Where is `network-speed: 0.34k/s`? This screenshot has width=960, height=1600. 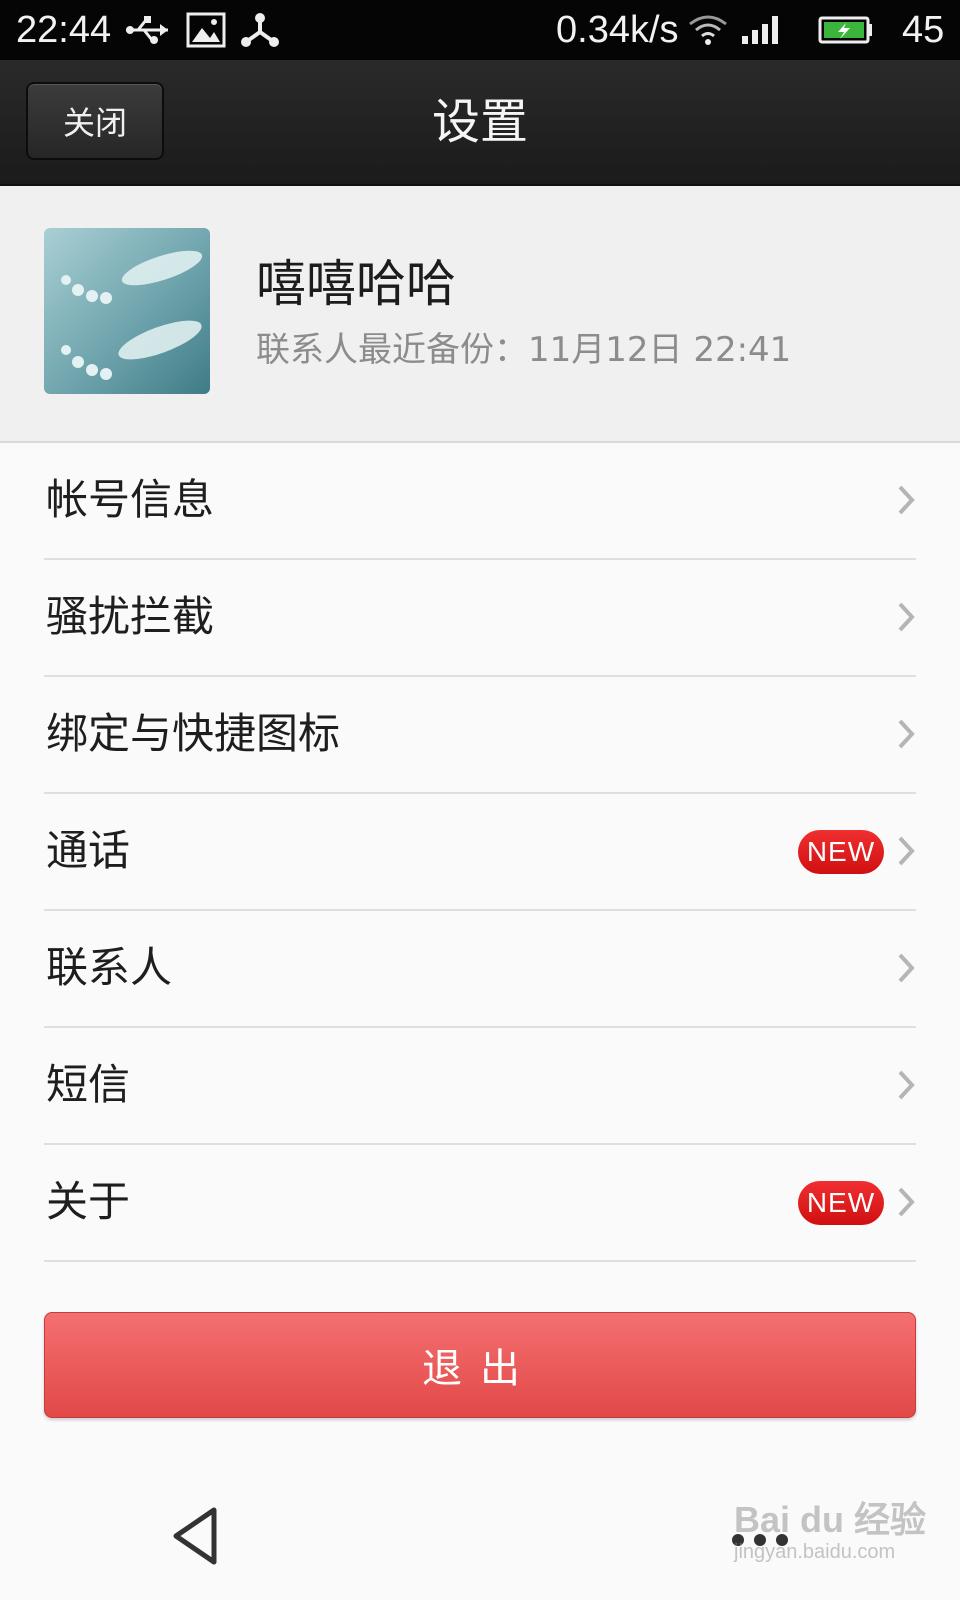 network-speed: 0.34k/s is located at coordinates (617, 30).